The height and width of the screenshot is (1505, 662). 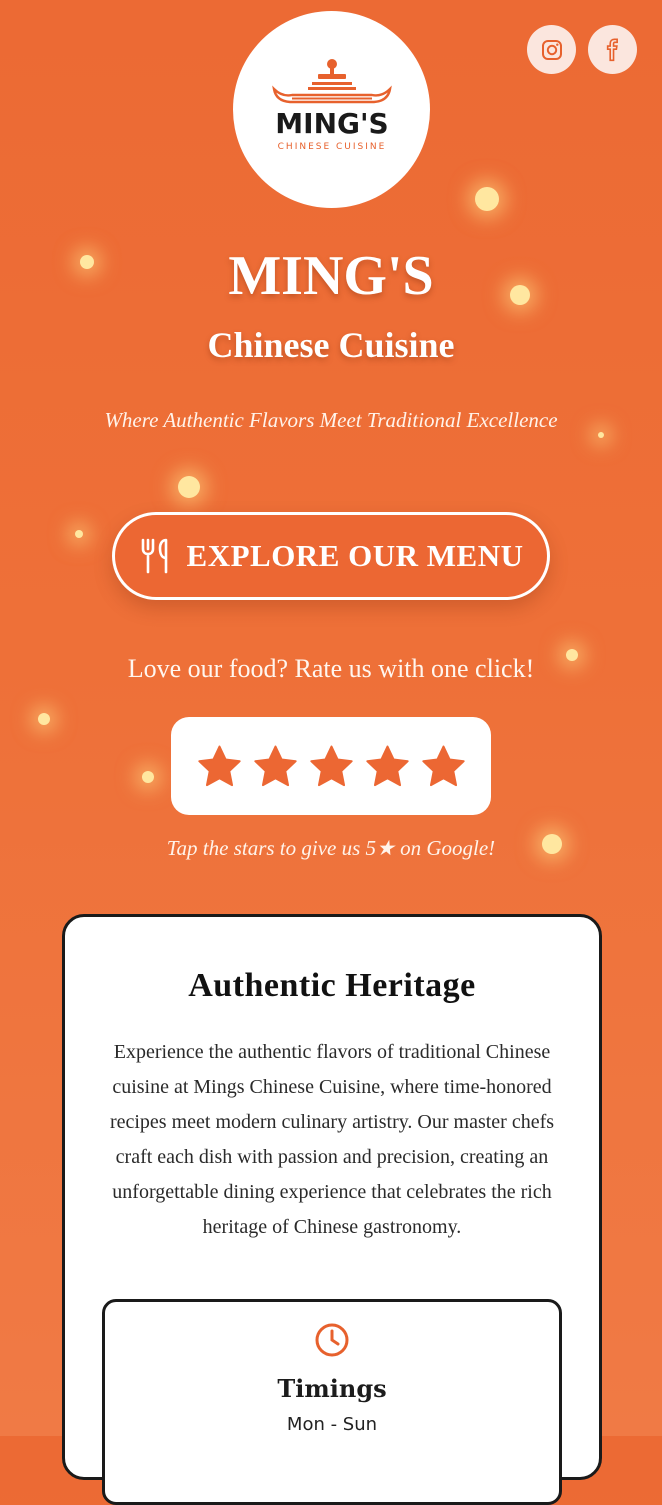 I want to click on pagoda-logo-icon: MING'S CHINESE CUISINE, so click(x=331, y=105).